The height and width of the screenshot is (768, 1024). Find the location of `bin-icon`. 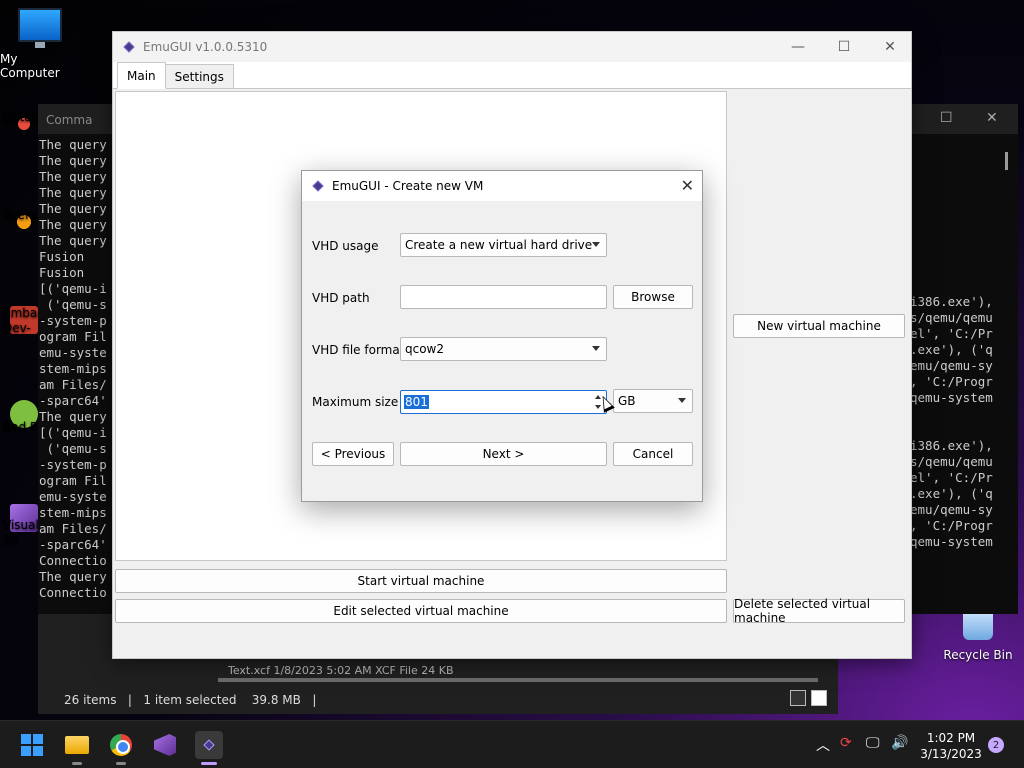

bin-icon is located at coordinates (978, 625).